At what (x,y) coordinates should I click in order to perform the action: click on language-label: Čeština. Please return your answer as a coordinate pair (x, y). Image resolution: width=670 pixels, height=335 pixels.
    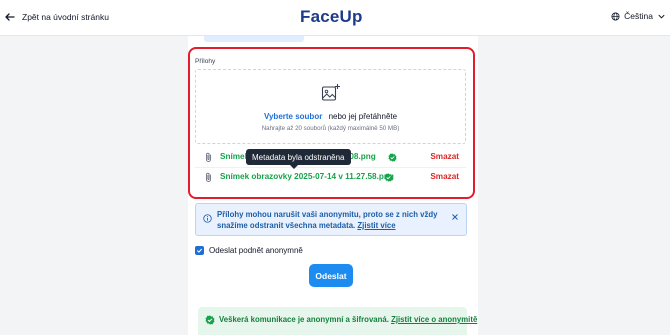
    Looking at the image, I should click on (638, 16).